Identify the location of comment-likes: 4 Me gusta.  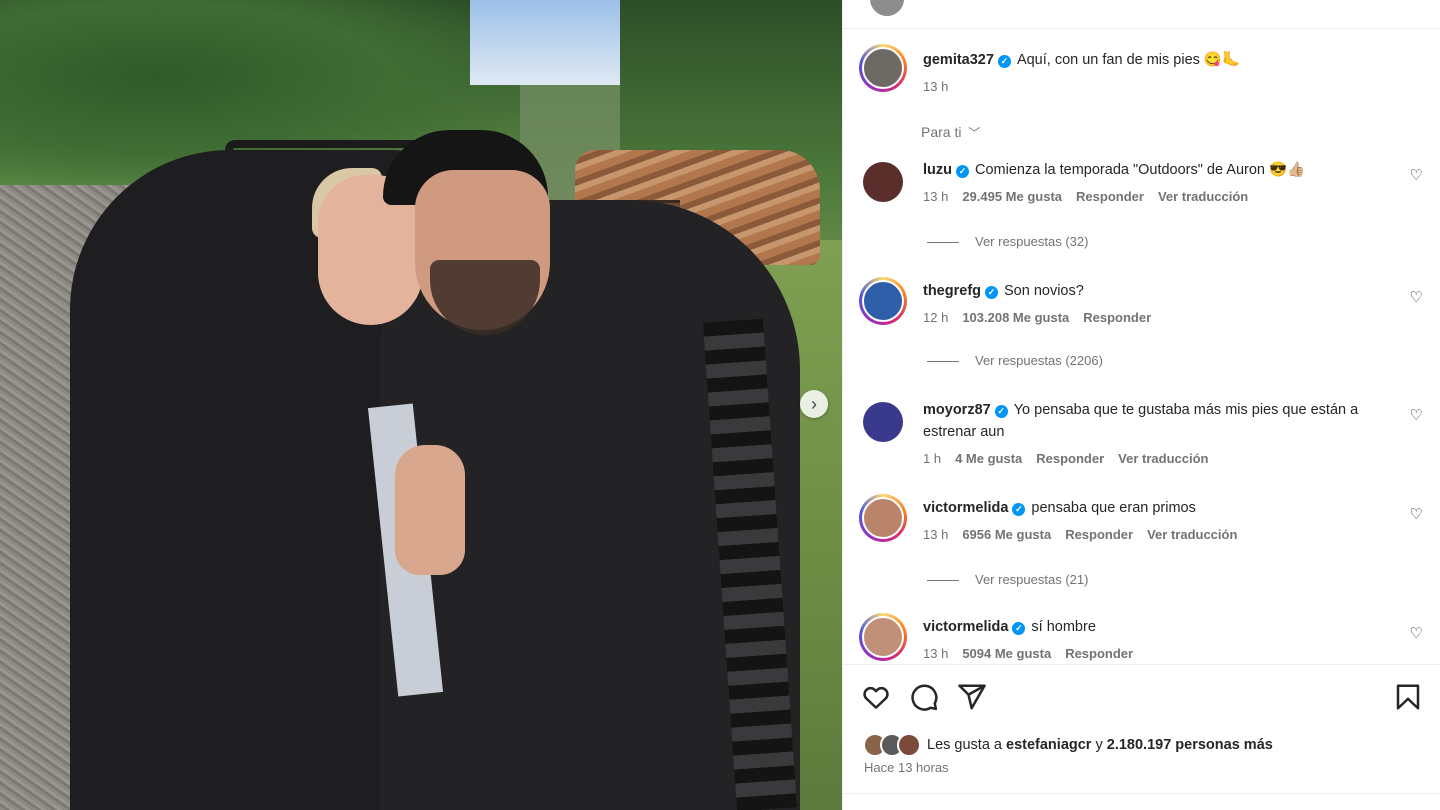
(988, 458).